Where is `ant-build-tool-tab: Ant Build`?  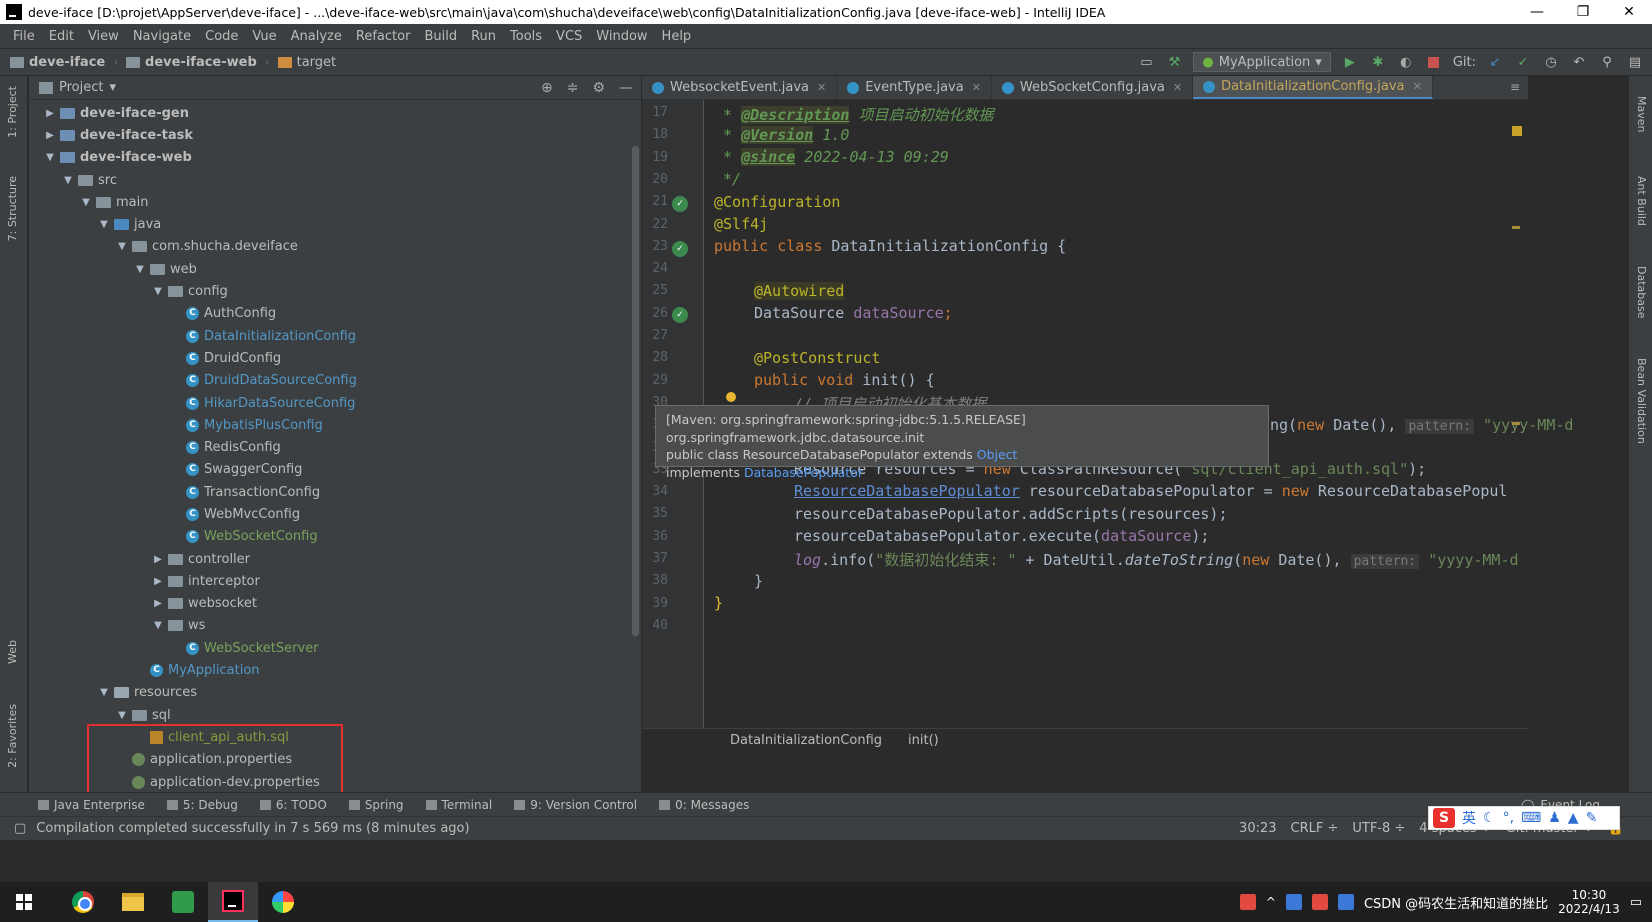 ant-build-tool-tab: Ant Build is located at coordinates (1641, 201).